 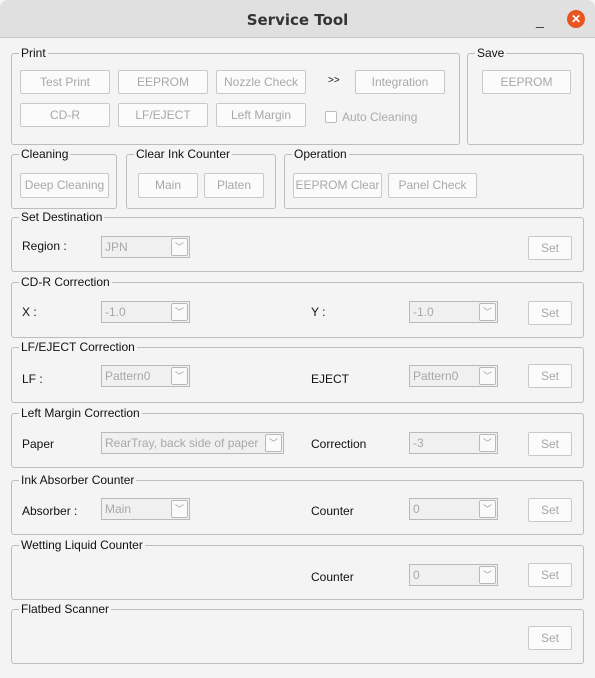 I want to click on save-group-label: Save, so click(x=491, y=53).